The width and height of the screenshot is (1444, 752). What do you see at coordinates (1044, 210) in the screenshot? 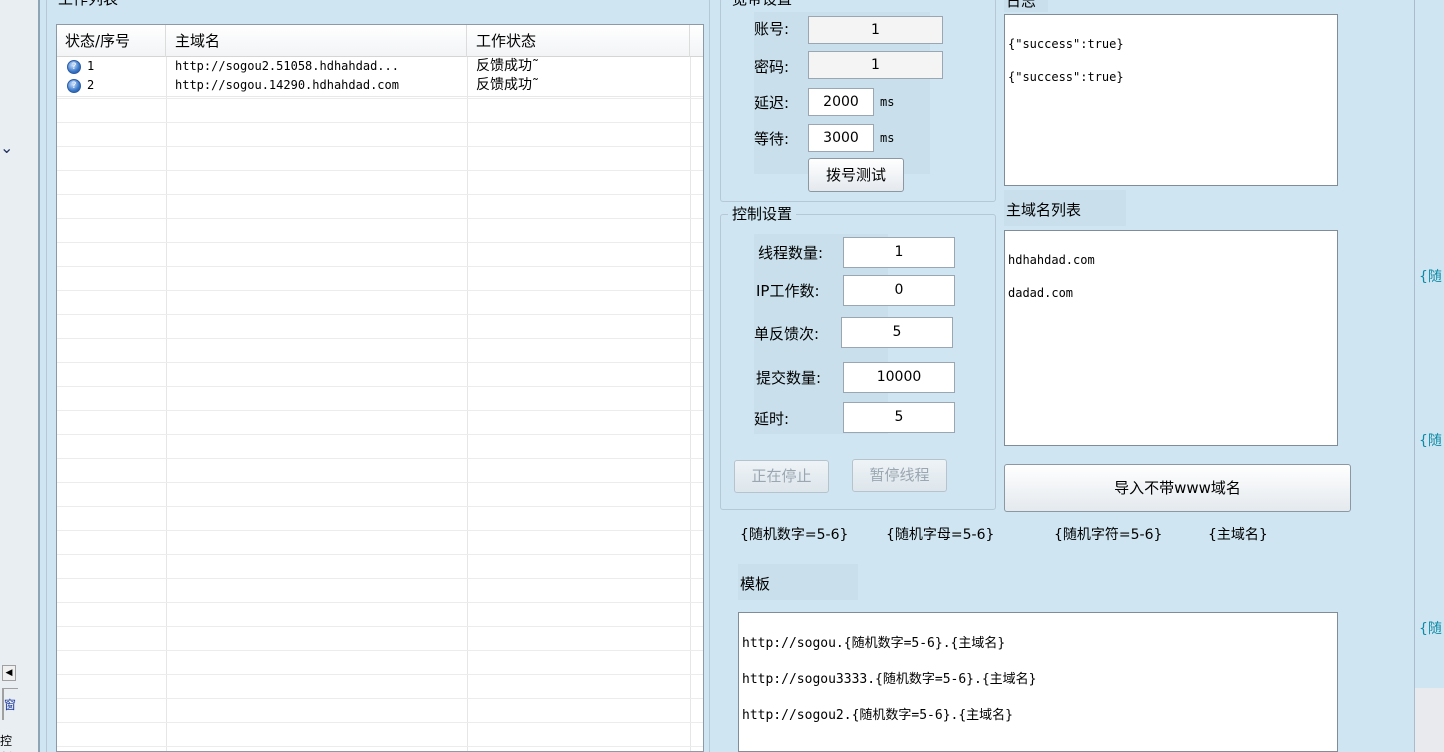
I see `domain-list-title: 主域名列表` at bounding box center [1044, 210].